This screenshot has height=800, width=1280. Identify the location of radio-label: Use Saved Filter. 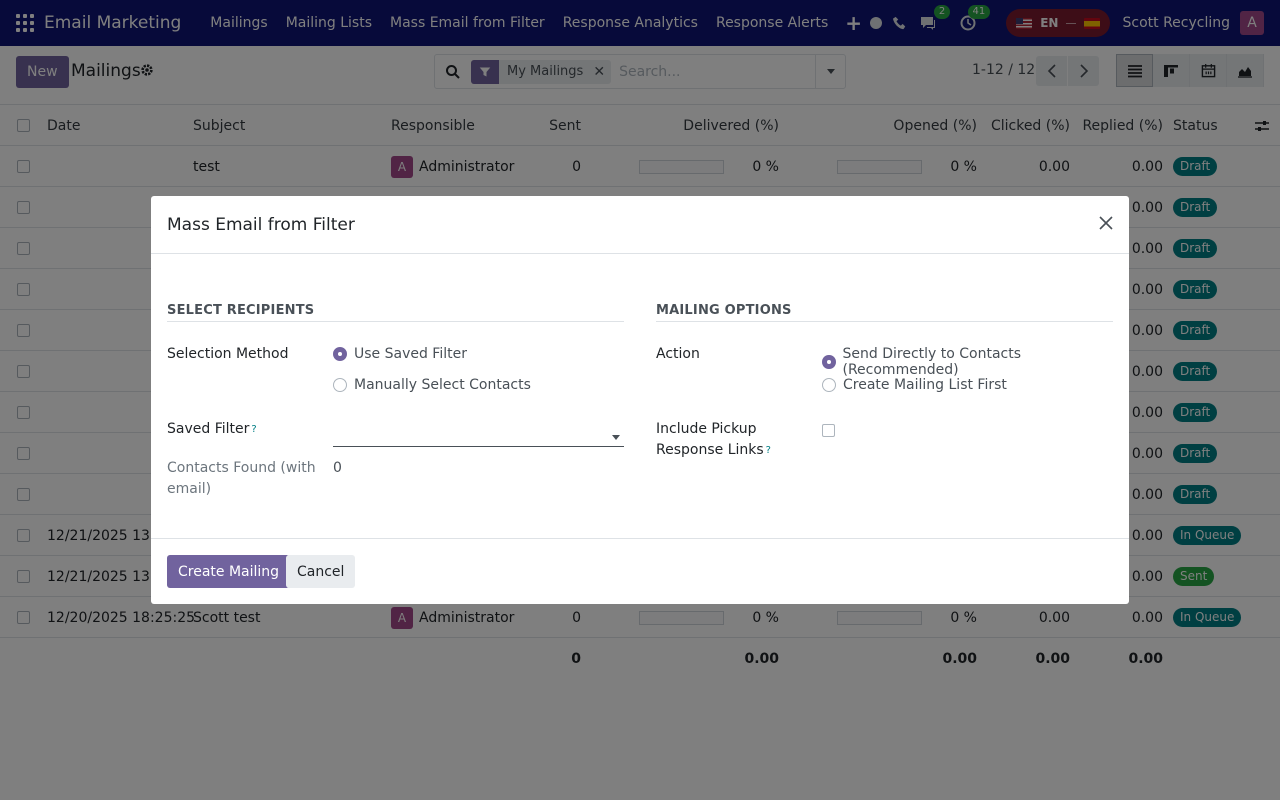
(410, 354).